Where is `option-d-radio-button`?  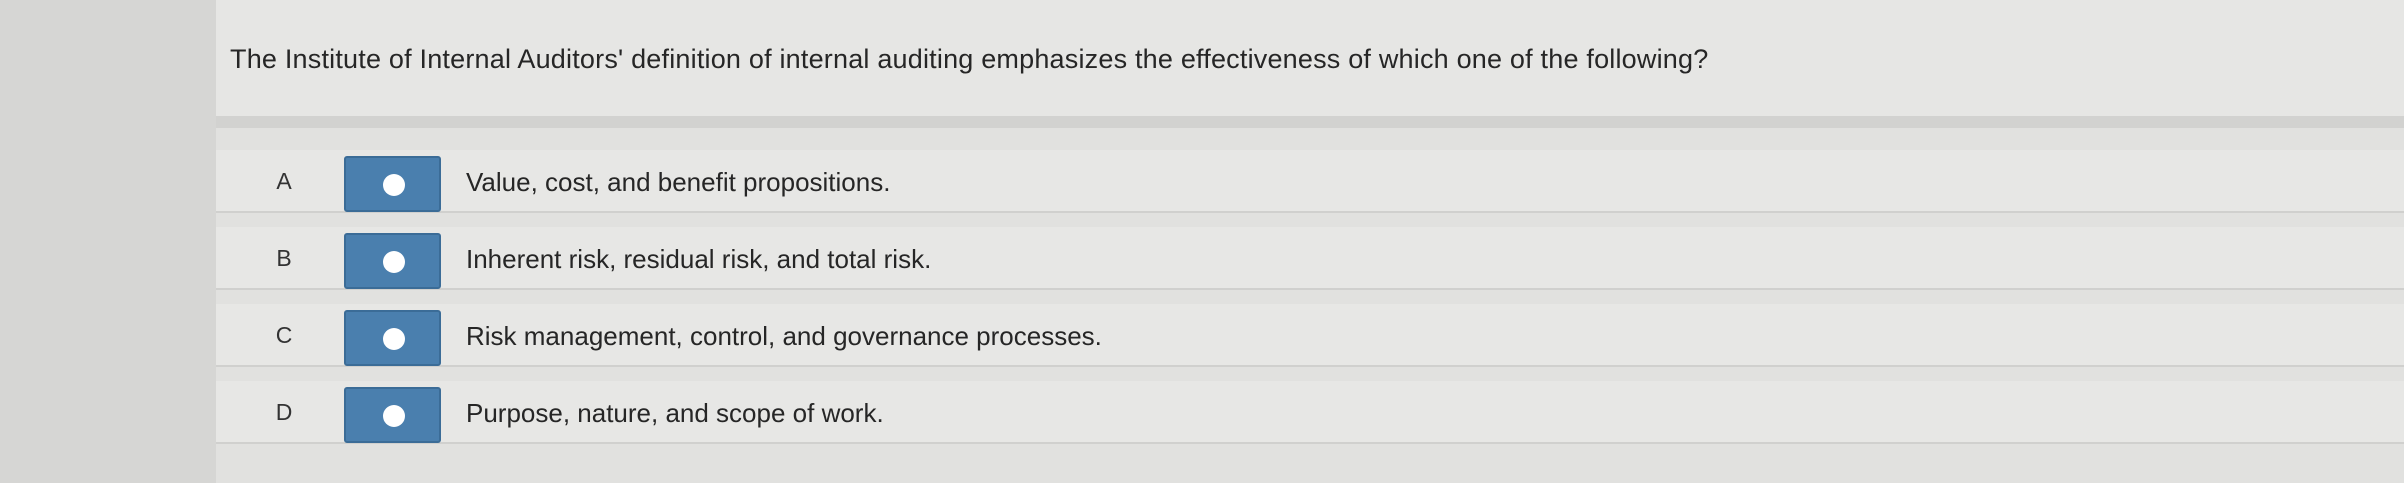 option-d-radio-button is located at coordinates (392, 415).